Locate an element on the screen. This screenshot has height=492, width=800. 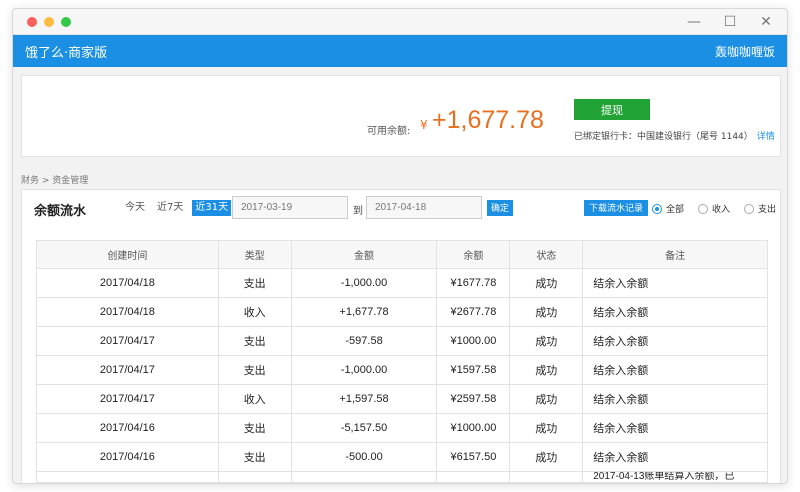
cell-amount: -500.00 is located at coordinates (364, 457).